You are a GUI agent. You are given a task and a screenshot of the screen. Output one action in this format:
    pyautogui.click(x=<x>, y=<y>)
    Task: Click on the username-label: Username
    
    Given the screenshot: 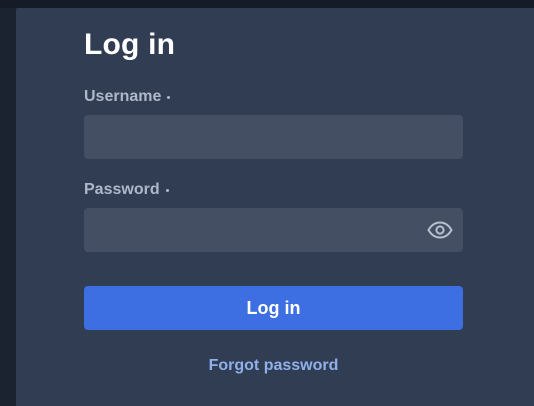 What is the action you would take?
    pyautogui.click(x=127, y=97)
    